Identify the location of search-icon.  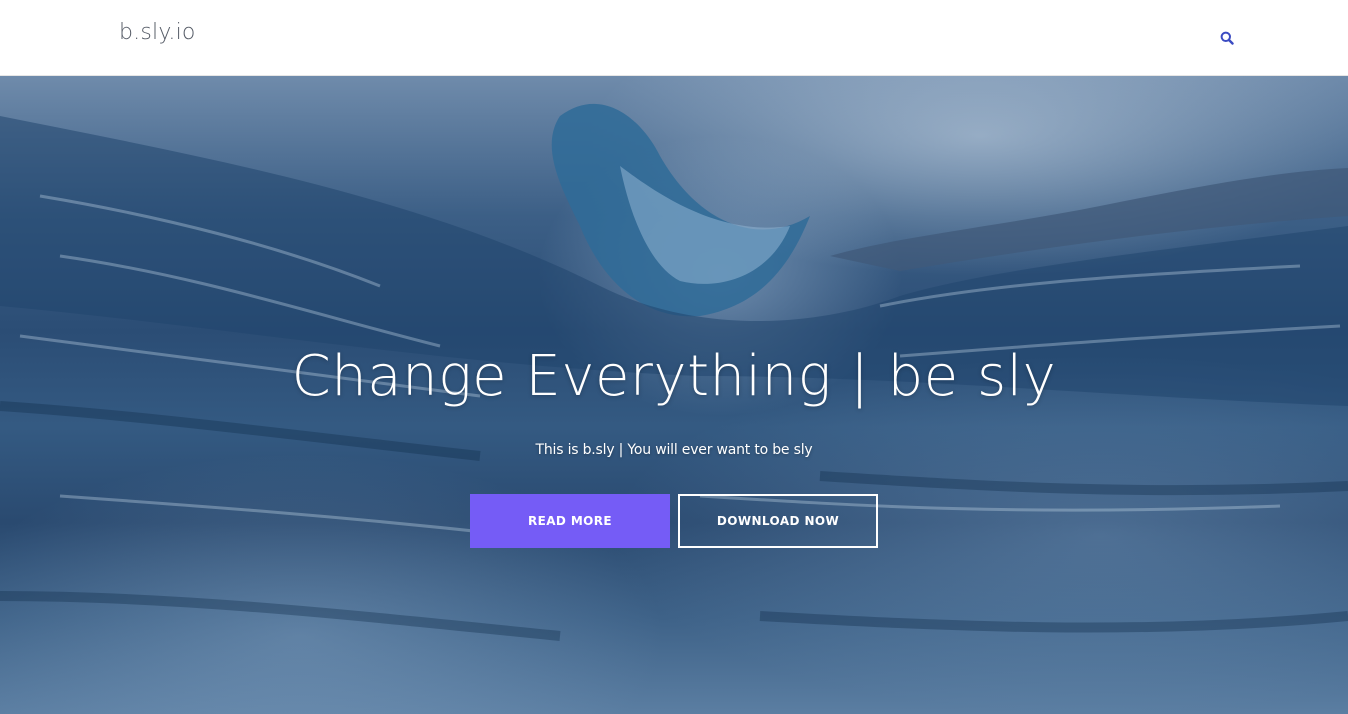
(1227, 39).